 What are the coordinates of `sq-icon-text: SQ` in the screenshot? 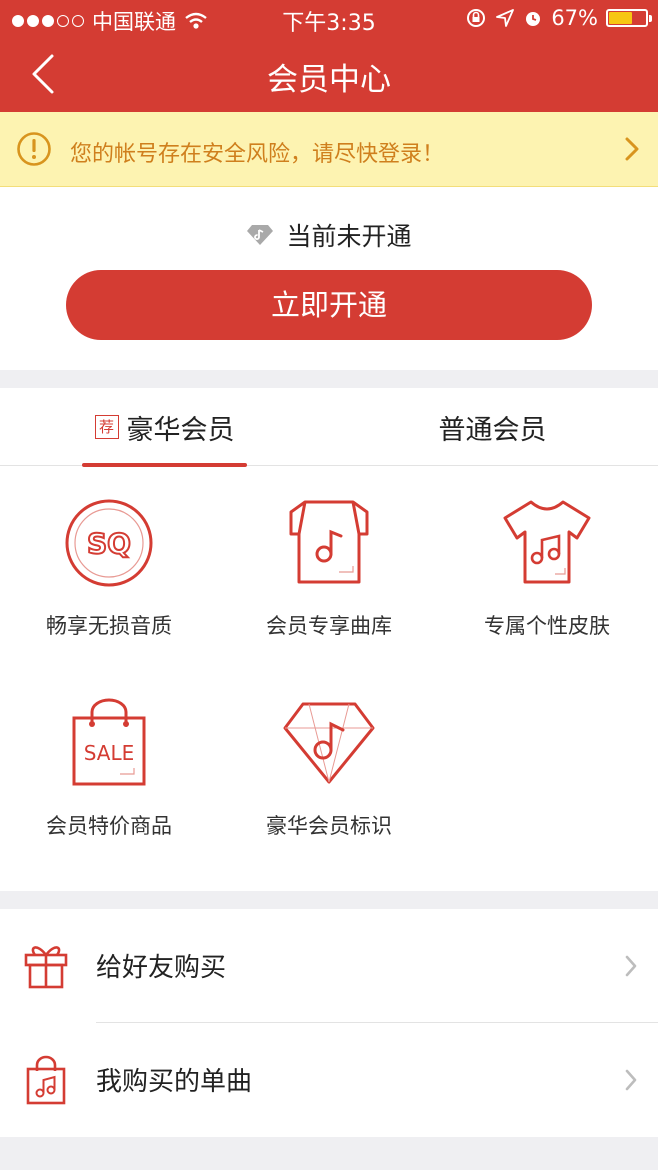 It's located at (109, 543).